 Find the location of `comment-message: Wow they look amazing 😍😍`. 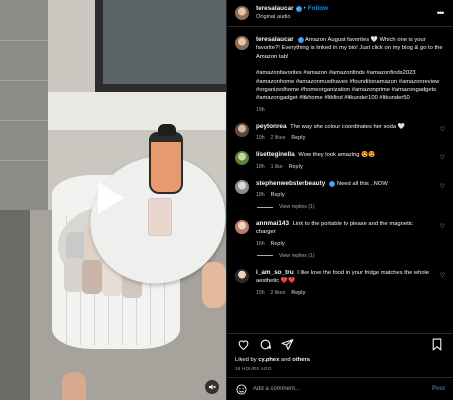

comment-message: Wow they look amazing 😍😍 is located at coordinates (337, 155).